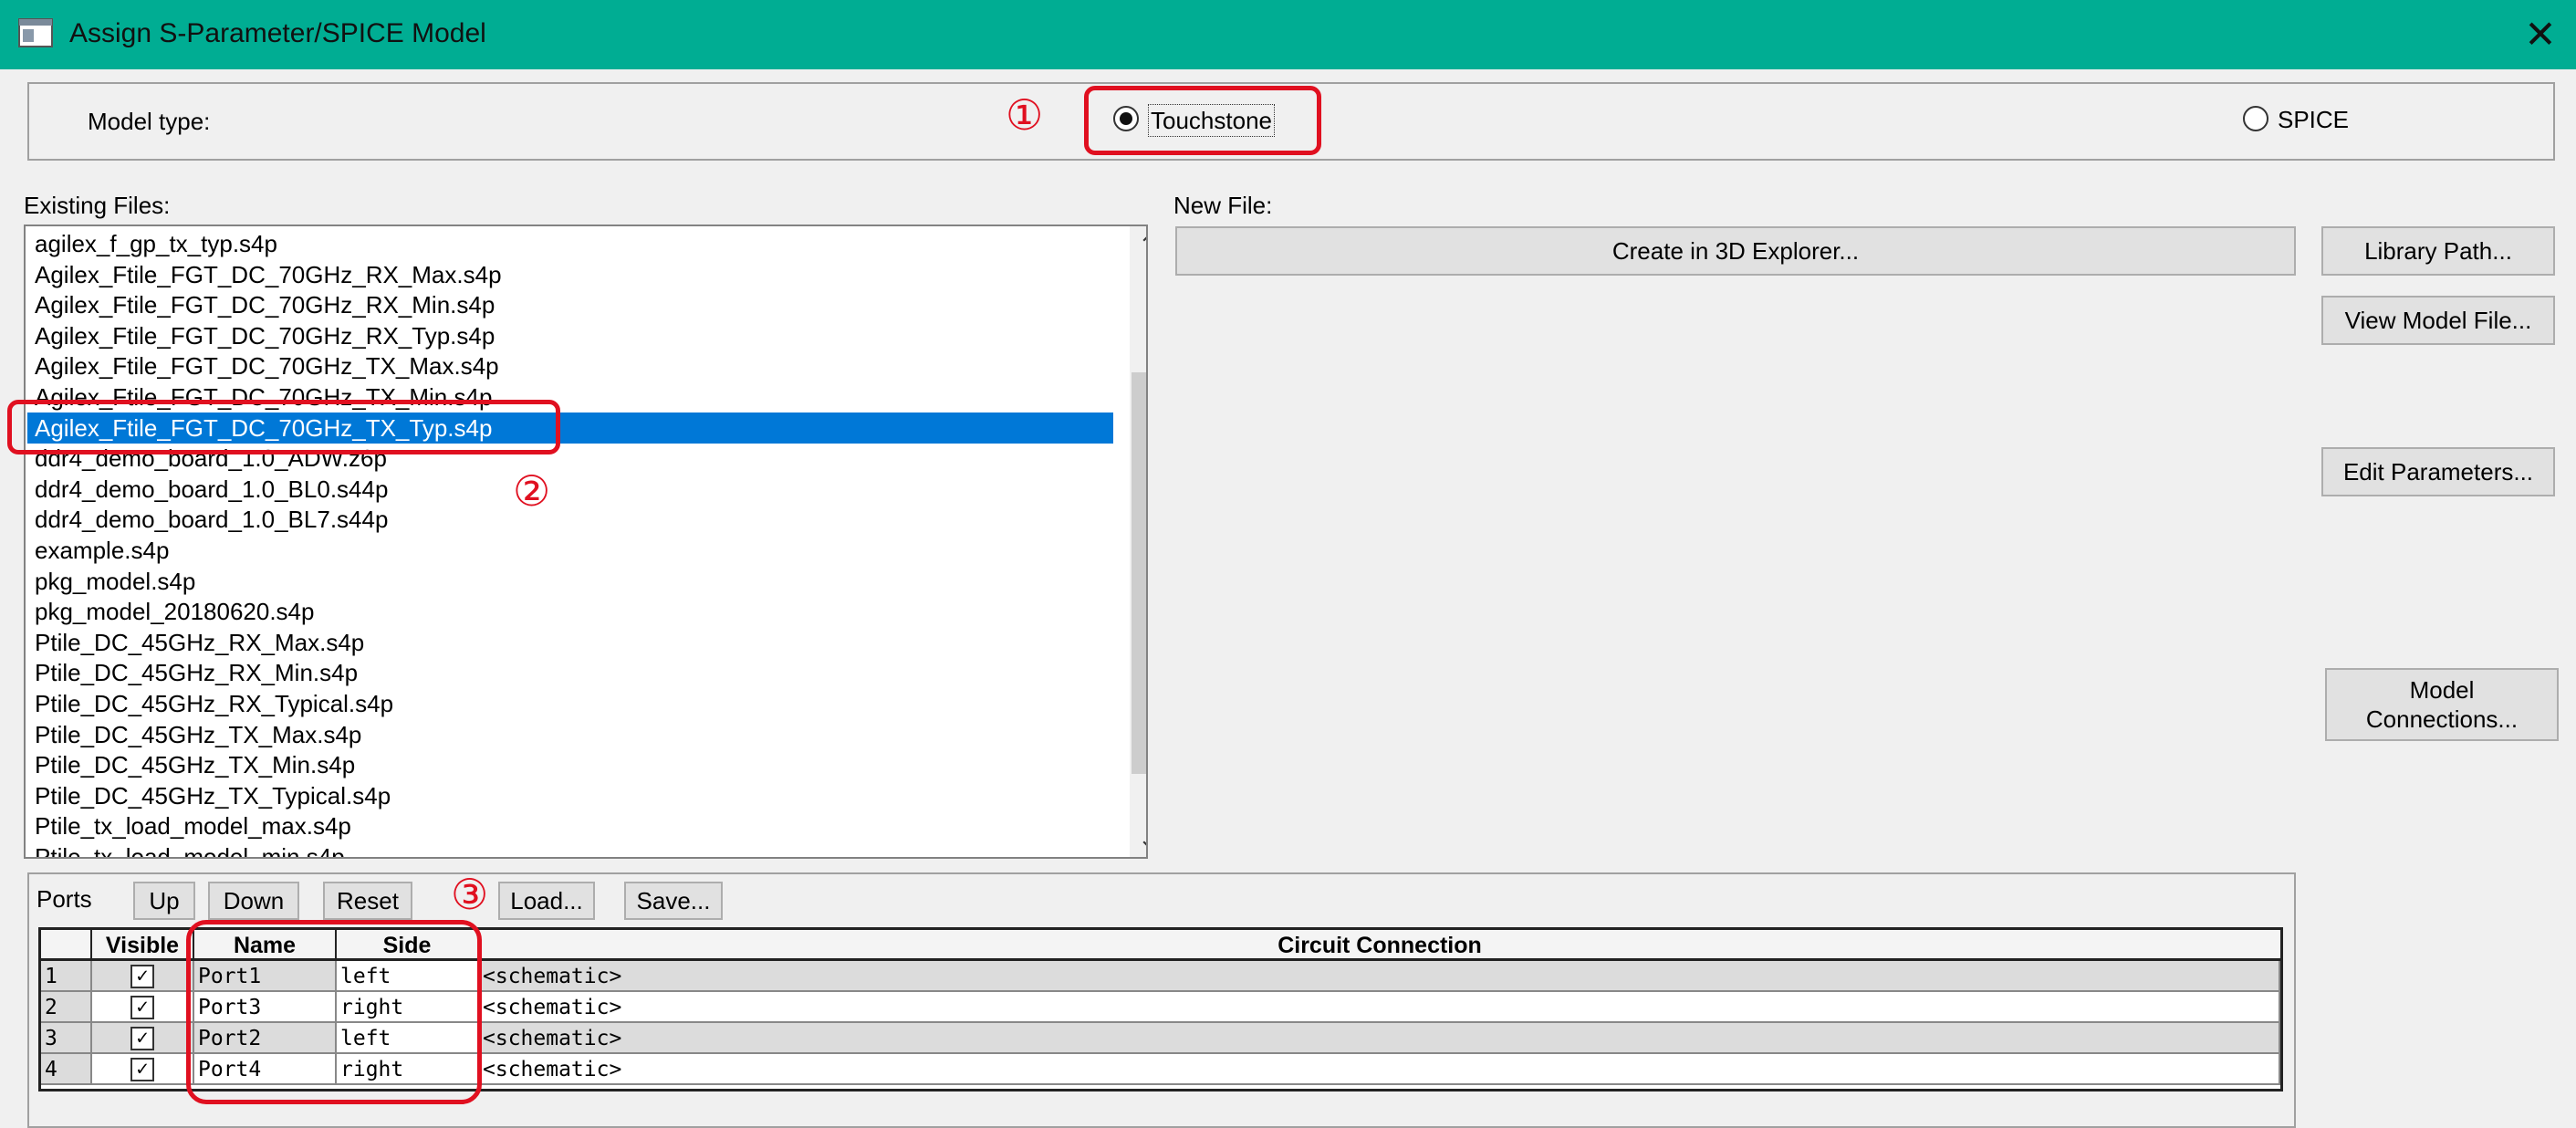  What do you see at coordinates (578, 365) in the screenshot?
I see `file-item: Agilex_Ftile_FGT_DC_70GHz_TX_Max.s4p` at bounding box center [578, 365].